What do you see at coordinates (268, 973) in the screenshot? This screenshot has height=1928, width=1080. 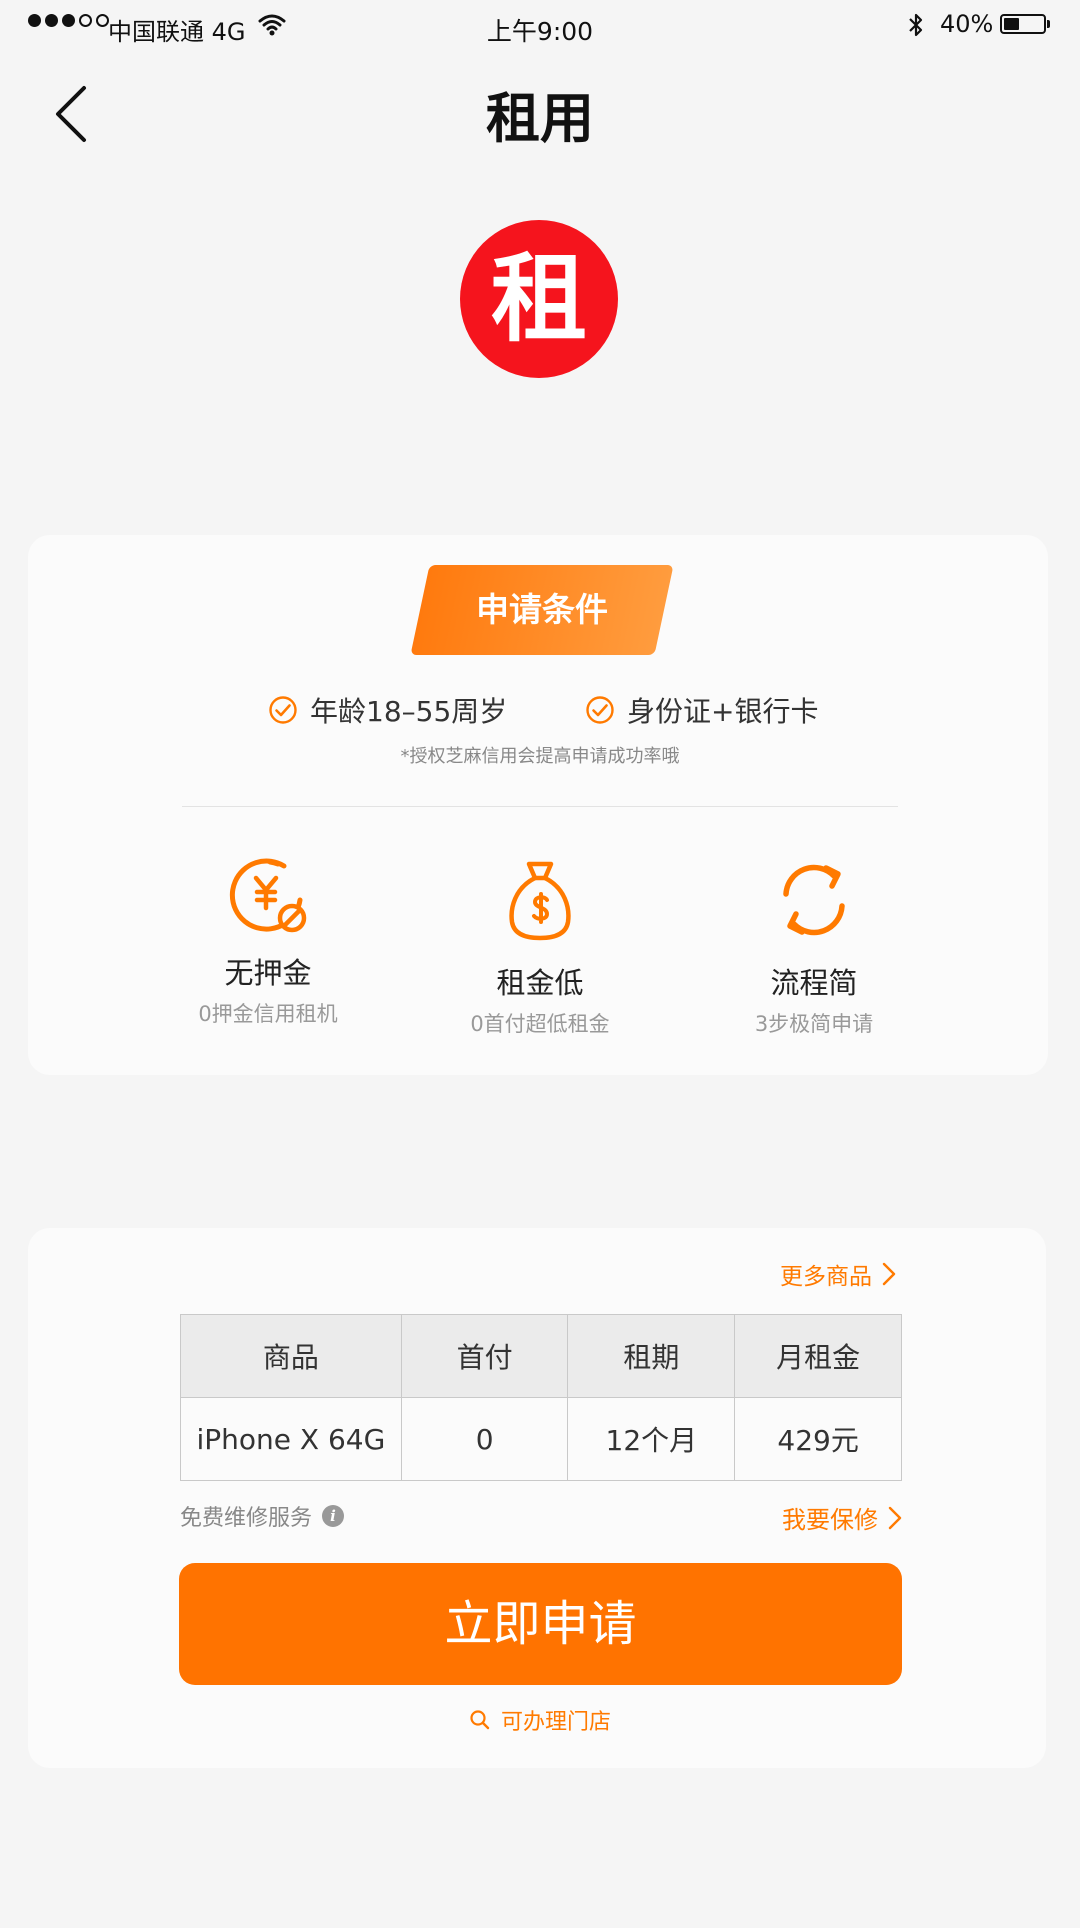 I see `feature-title: 无押金` at bounding box center [268, 973].